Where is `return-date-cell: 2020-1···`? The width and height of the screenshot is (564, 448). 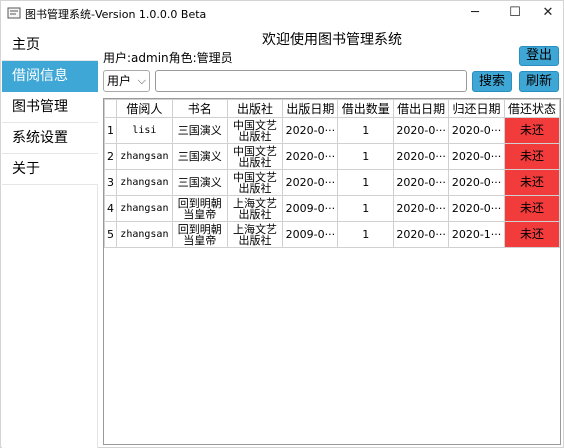
return-date-cell: 2020-1··· is located at coordinates (477, 234).